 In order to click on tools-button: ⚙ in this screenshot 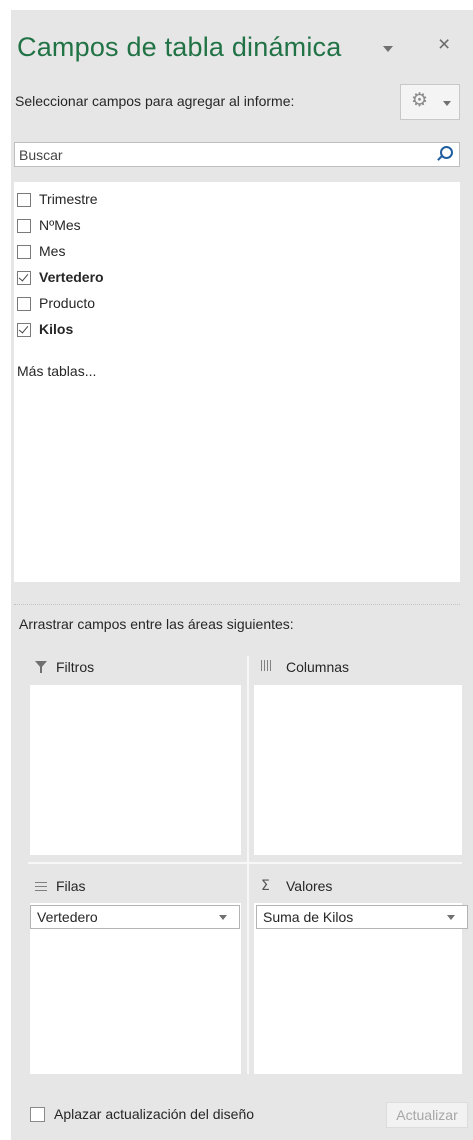, I will do `click(430, 102)`.